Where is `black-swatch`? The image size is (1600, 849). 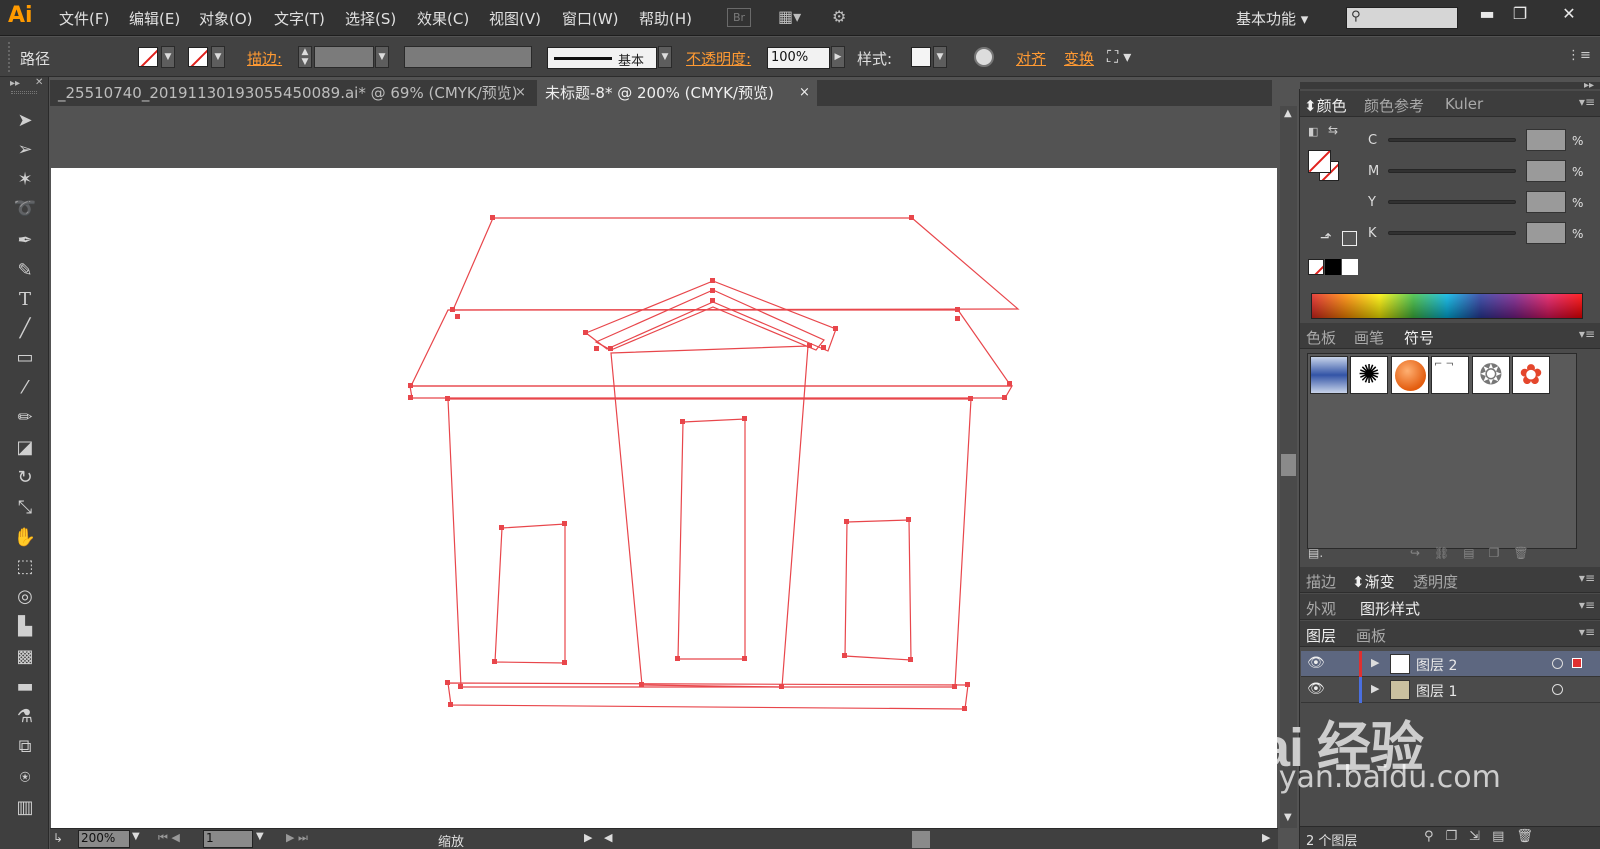 black-swatch is located at coordinates (1333, 267).